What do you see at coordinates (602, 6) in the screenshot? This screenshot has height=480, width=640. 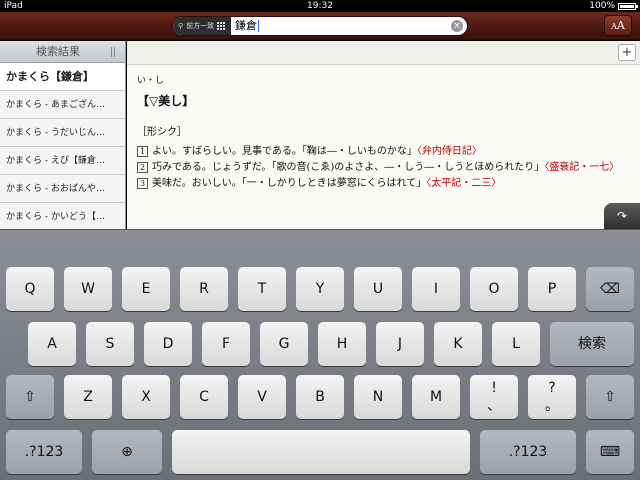 I see `battery-percent: 100%` at bounding box center [602, 6].